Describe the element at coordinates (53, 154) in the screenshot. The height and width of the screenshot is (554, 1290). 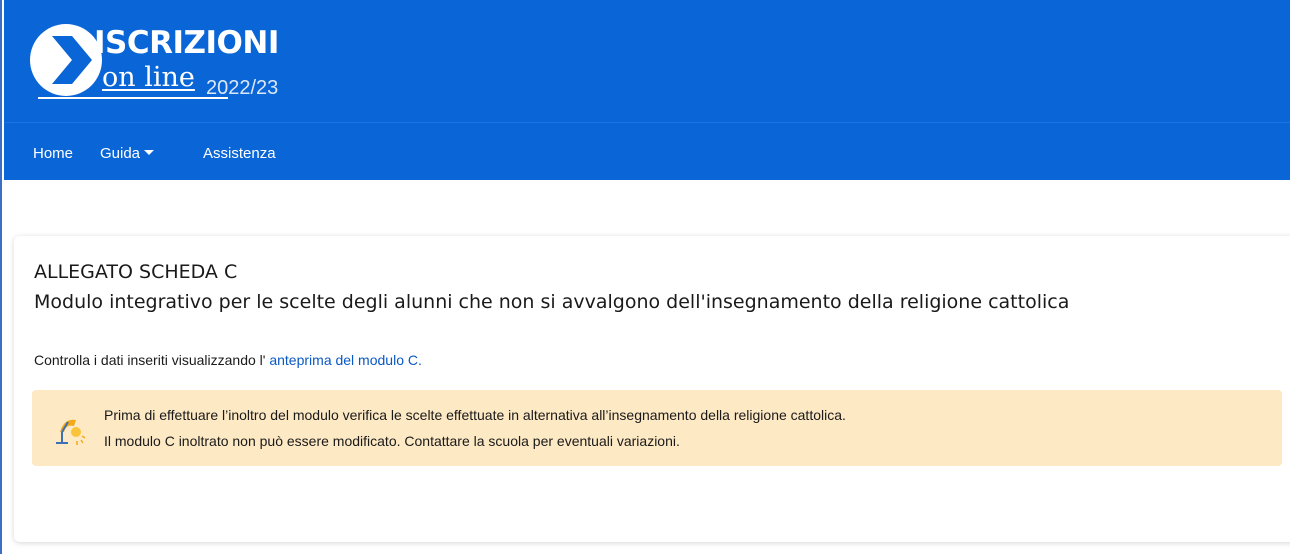
I see `nav-home: Home` at that location.